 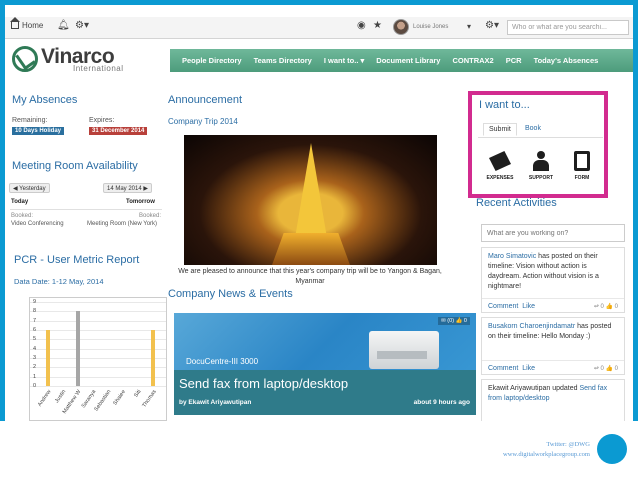 I want to click on footer-twitter: Twitter: @DWG, so click(x=568, y=444).